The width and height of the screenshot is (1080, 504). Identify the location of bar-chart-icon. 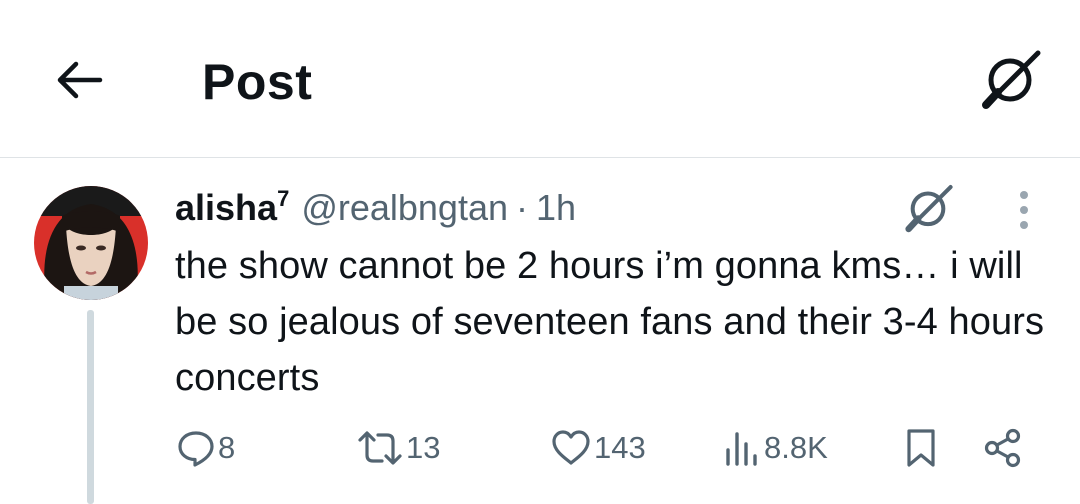
(741, 449).